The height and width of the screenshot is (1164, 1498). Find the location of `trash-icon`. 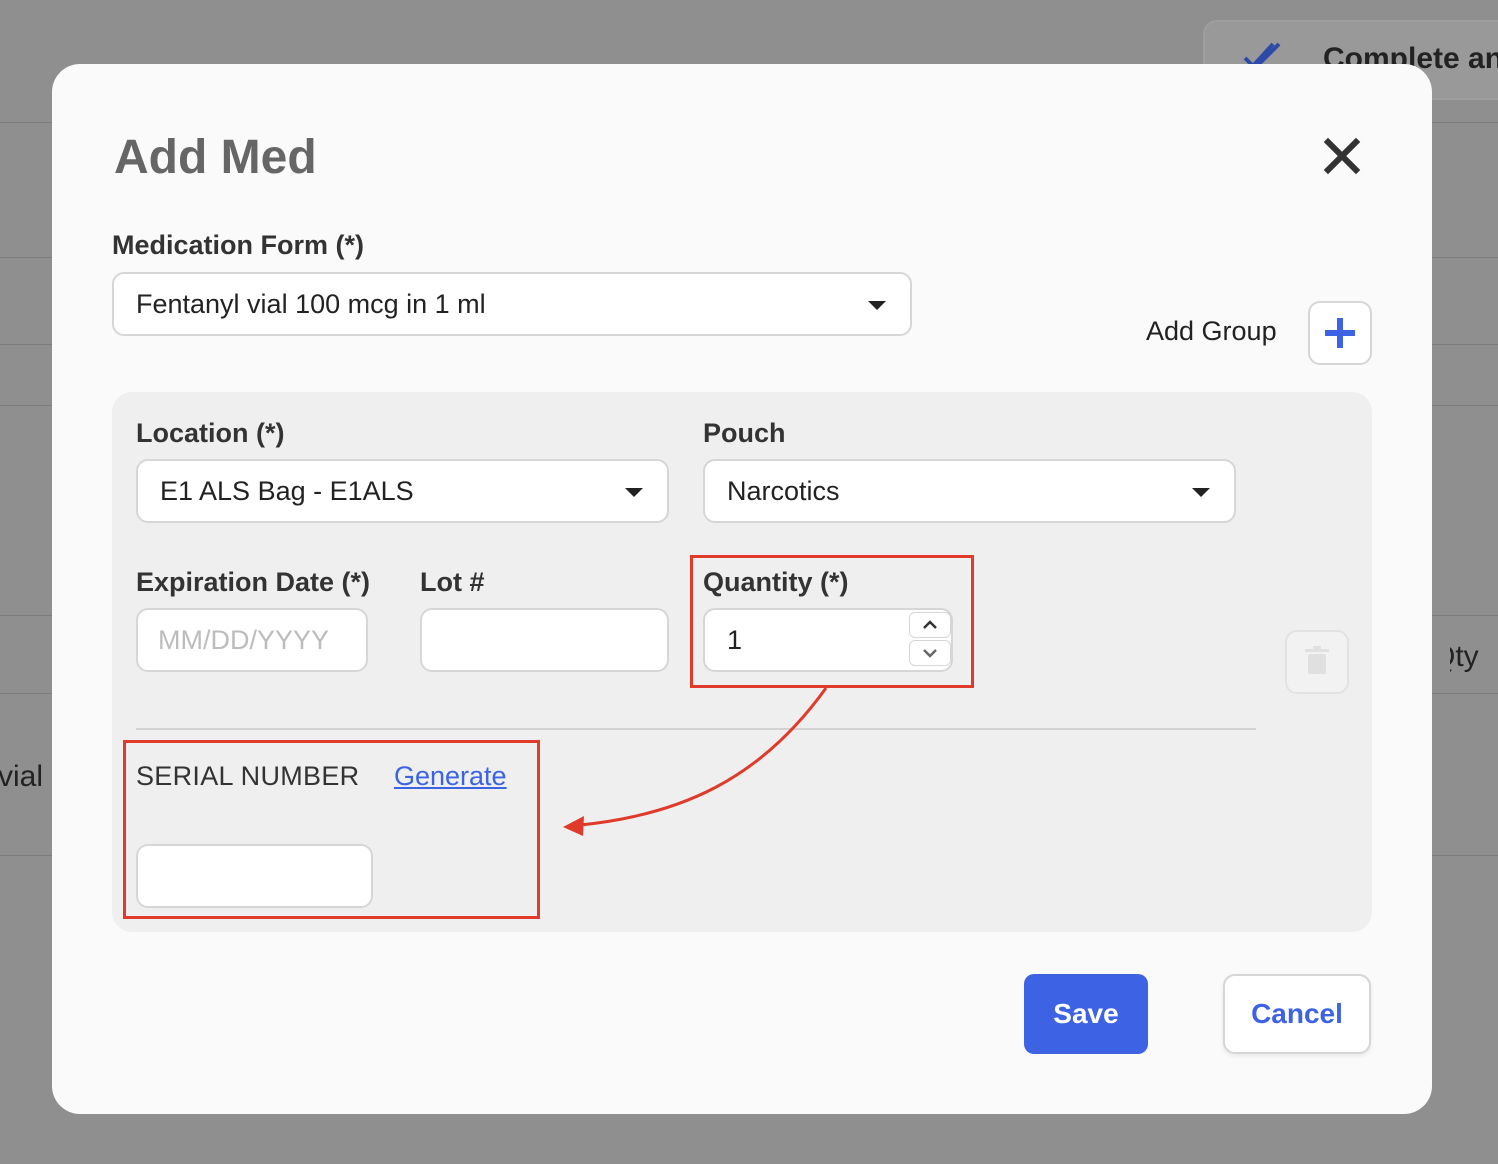

trash-icon is located at coordinates (1317, 660).